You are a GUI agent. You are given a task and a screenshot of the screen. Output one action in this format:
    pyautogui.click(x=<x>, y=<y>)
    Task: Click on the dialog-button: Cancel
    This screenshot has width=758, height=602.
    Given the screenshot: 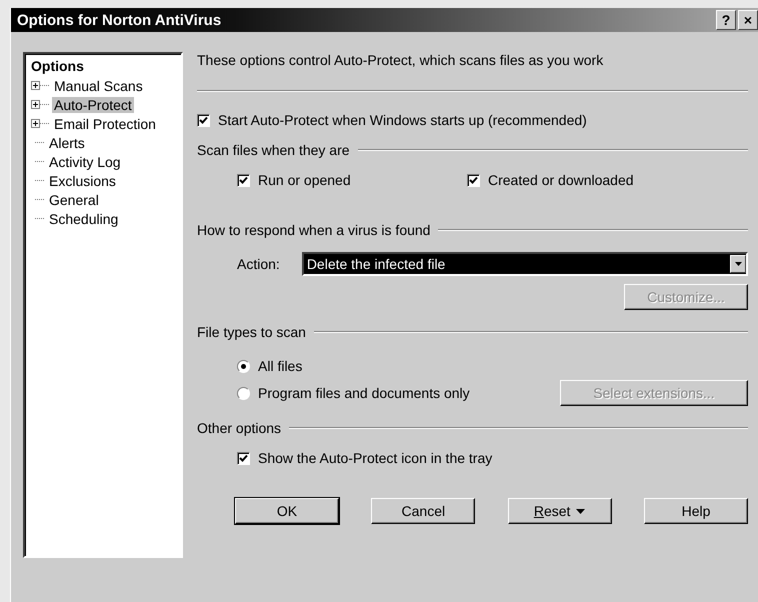 What is the action you would take?
    pyautogui.click(x=423, y=511)
    